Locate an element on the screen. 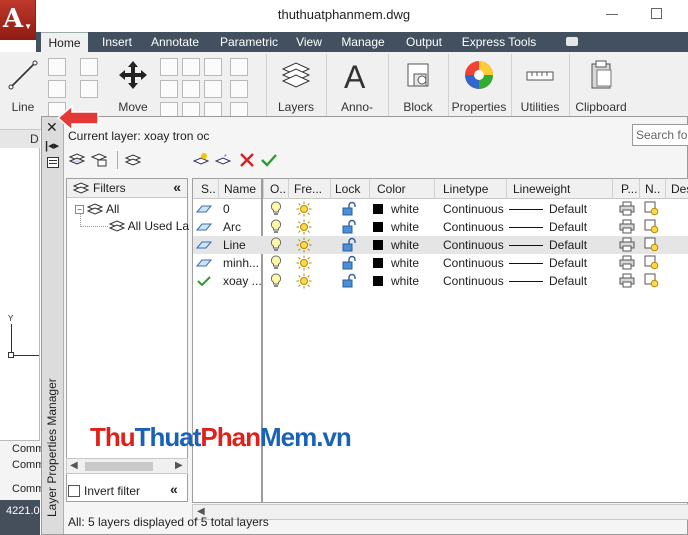 This screenshot has width=688, height=535. scroll-left-icon: ◀ is located at coordinates (74, 465).